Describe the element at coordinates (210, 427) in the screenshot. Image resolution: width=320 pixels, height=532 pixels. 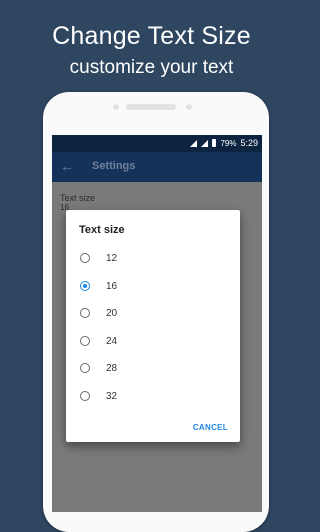
I see `cancel-button: CANCEL` at that location.